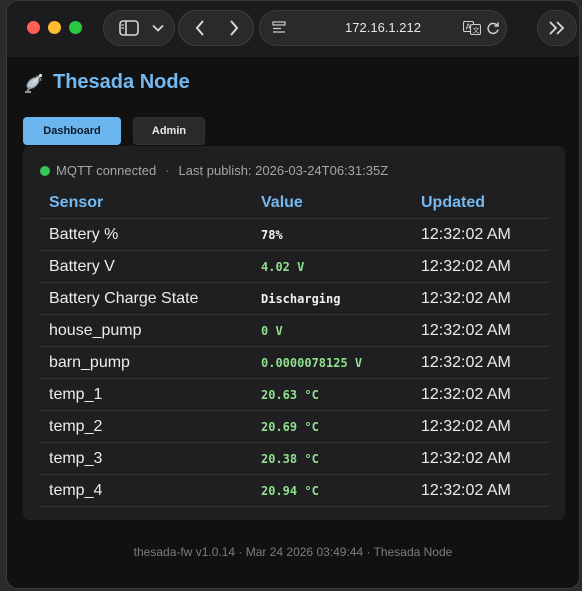  Describe the element at coordinates (145, 234) in the screenshot. I see `sensor-name: Battery %` at that location.